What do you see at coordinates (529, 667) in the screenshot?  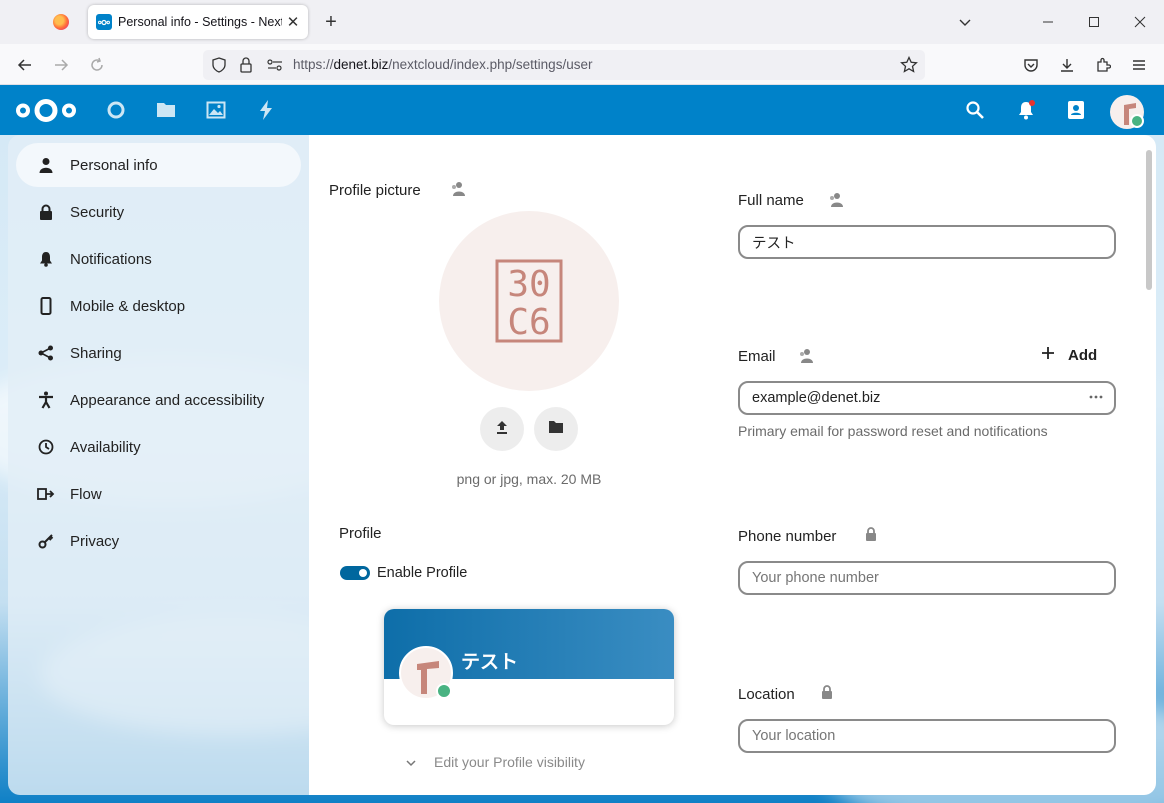 I see `profile-preview-card: テスト` at bounding box center [529, 667].